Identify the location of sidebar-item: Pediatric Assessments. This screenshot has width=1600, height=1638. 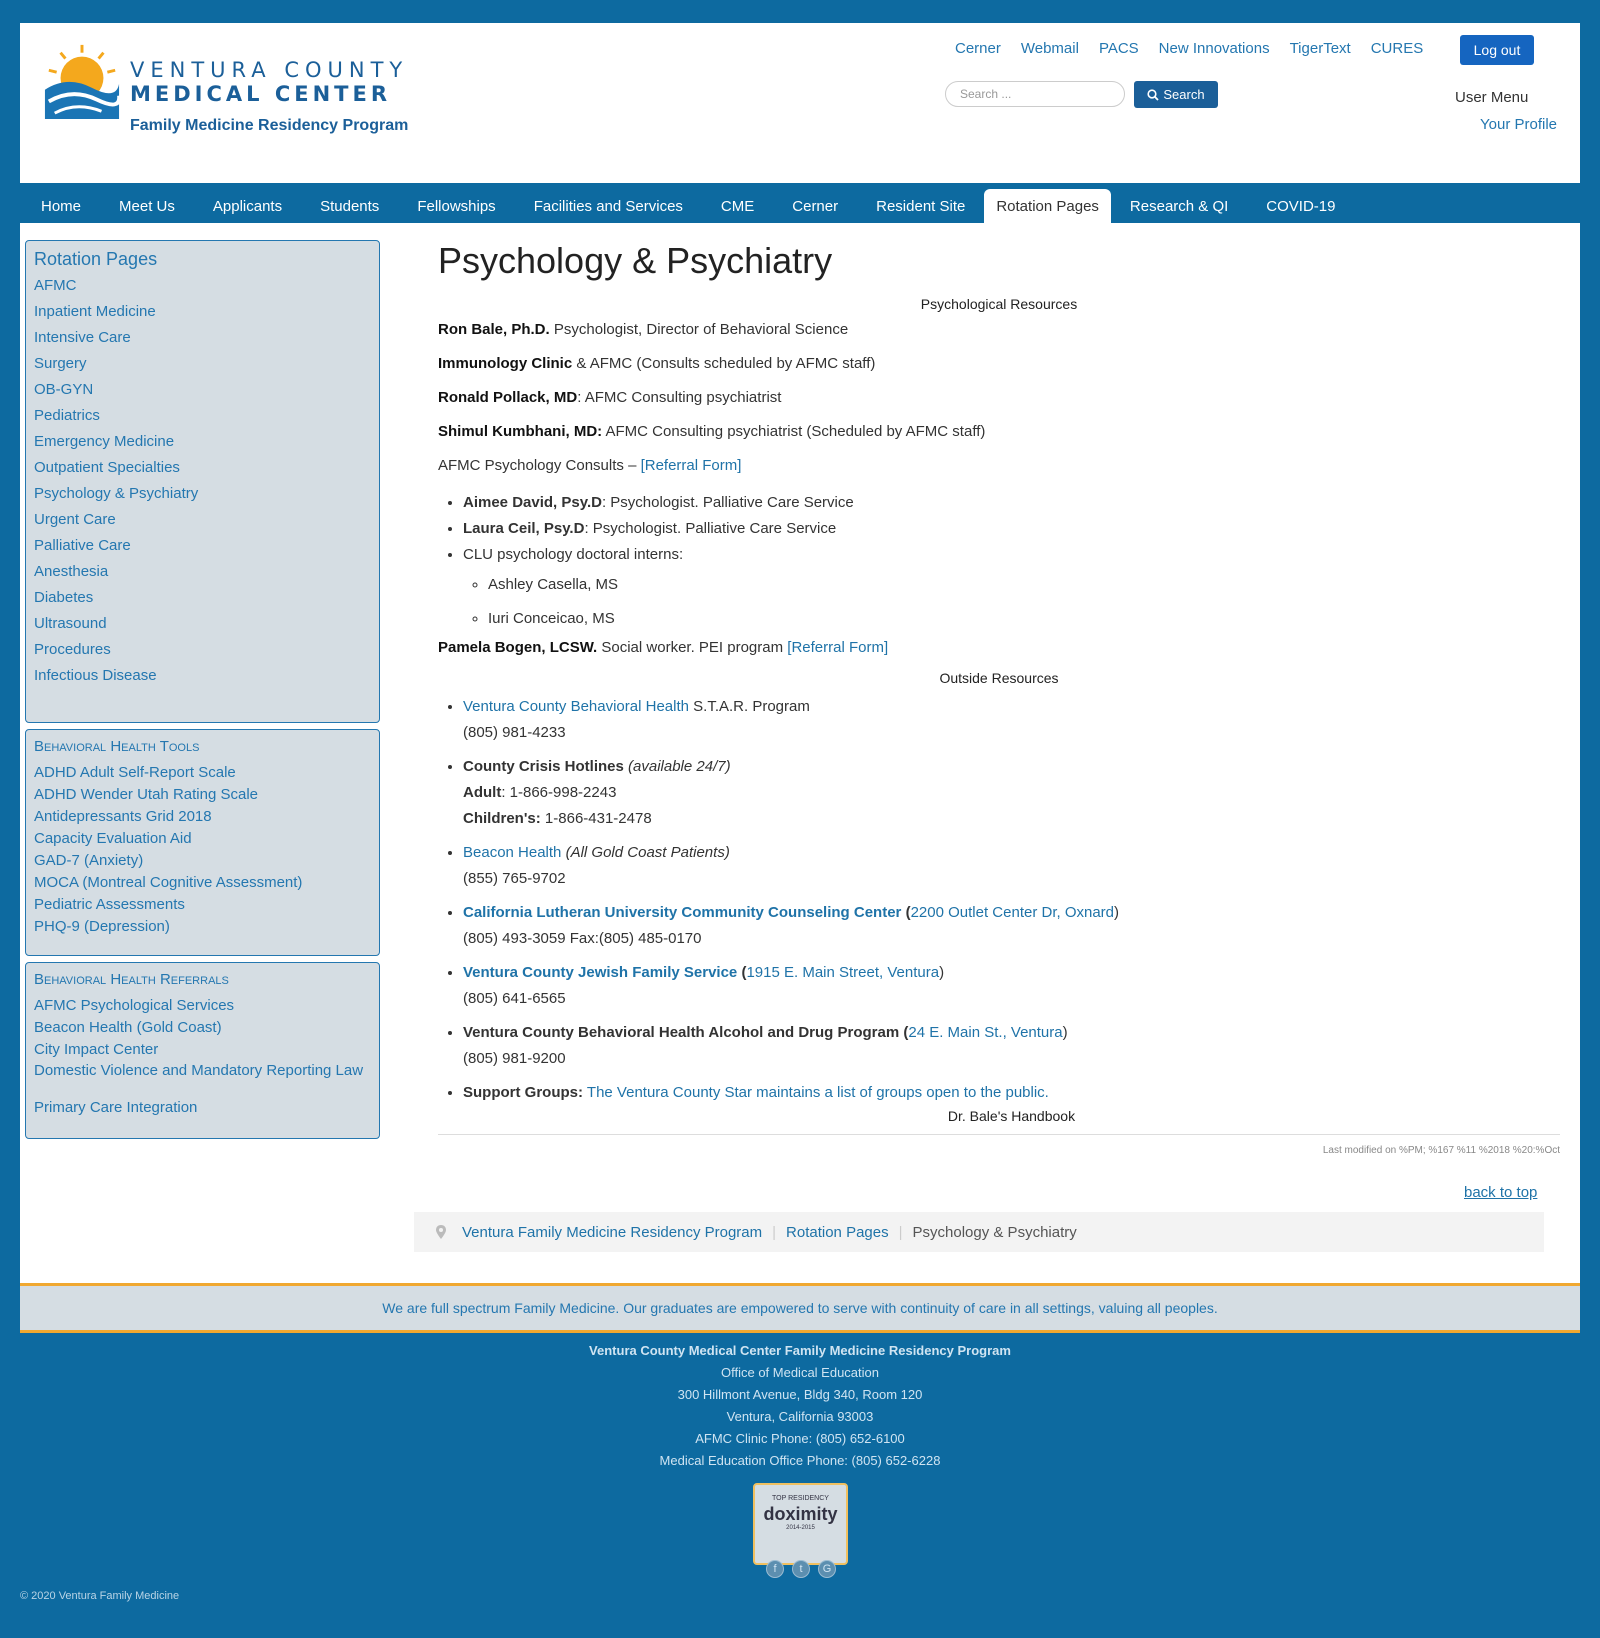
(202, 907).